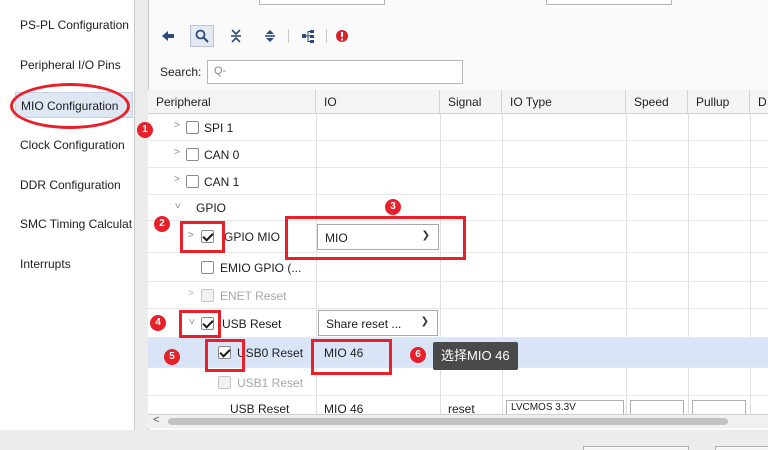 Image resolution: width=768 pixels, height=450 pixels. I want to click on io-type-select: LVCMOS 3.3V, so click(565, 407).